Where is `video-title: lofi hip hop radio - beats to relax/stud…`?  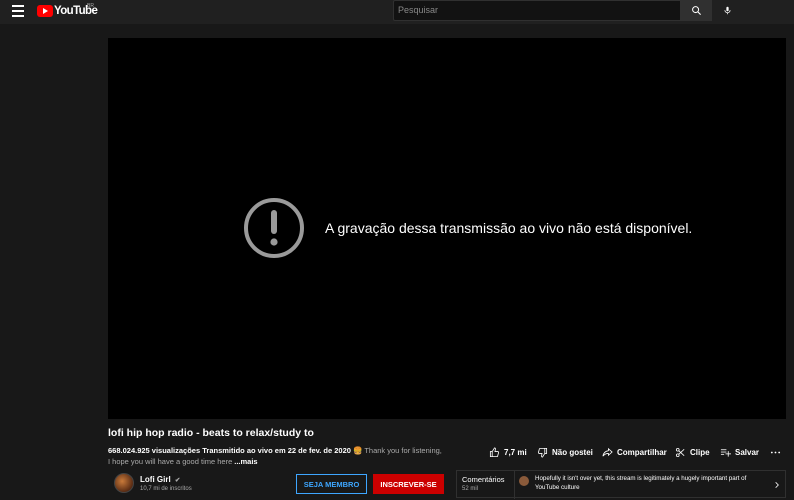
video-title: lofi hip hop radio - beats to relax/stud… is located at coordinates (211, 433).